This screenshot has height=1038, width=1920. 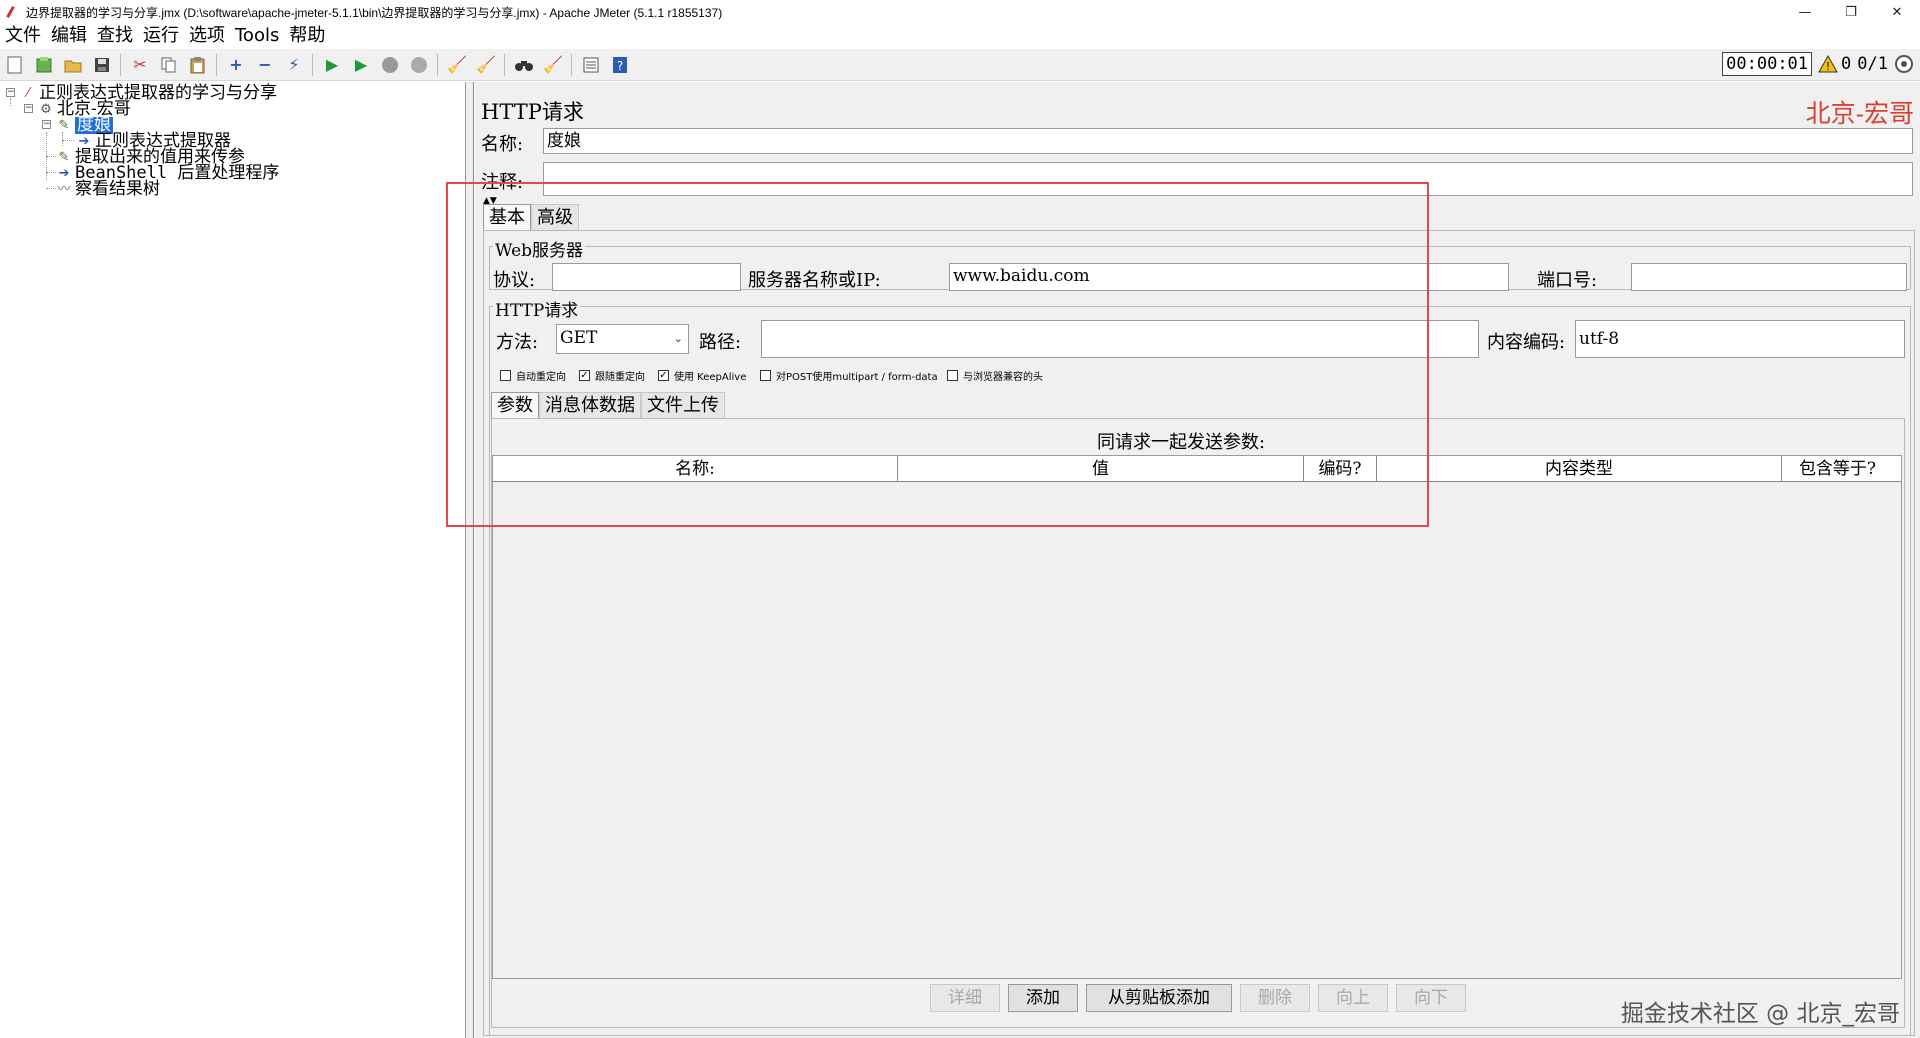 What do you see at coordinates (198, 65) in the screenshot?
I see `paste-icon` at bounding box center [198, 65].